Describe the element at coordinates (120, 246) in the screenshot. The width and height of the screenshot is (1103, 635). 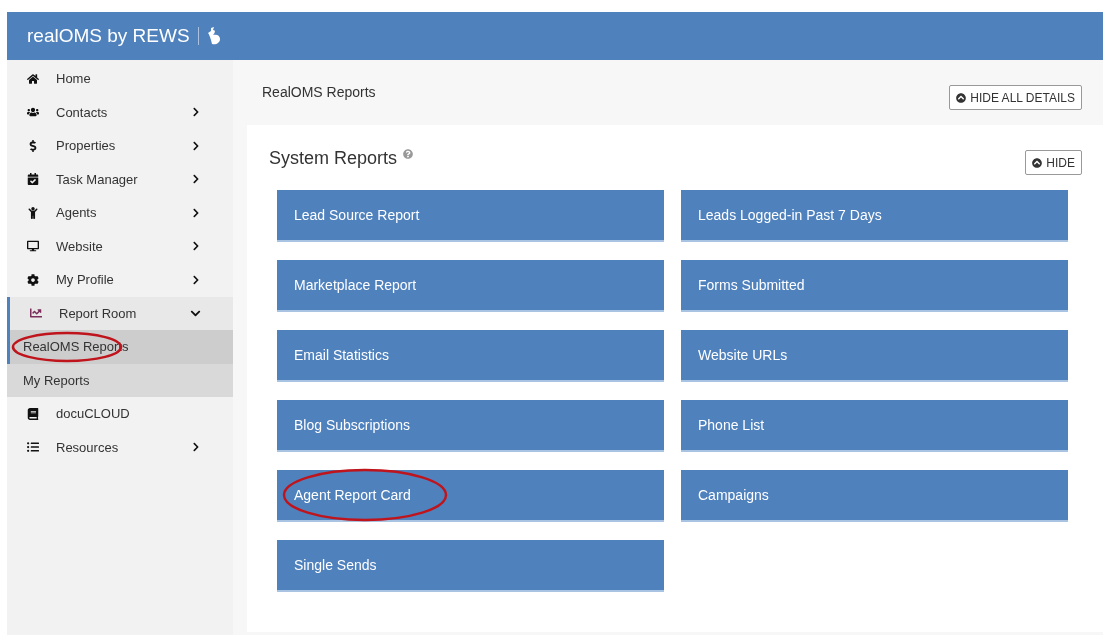
I see `sidebar-item: Website` at that location.